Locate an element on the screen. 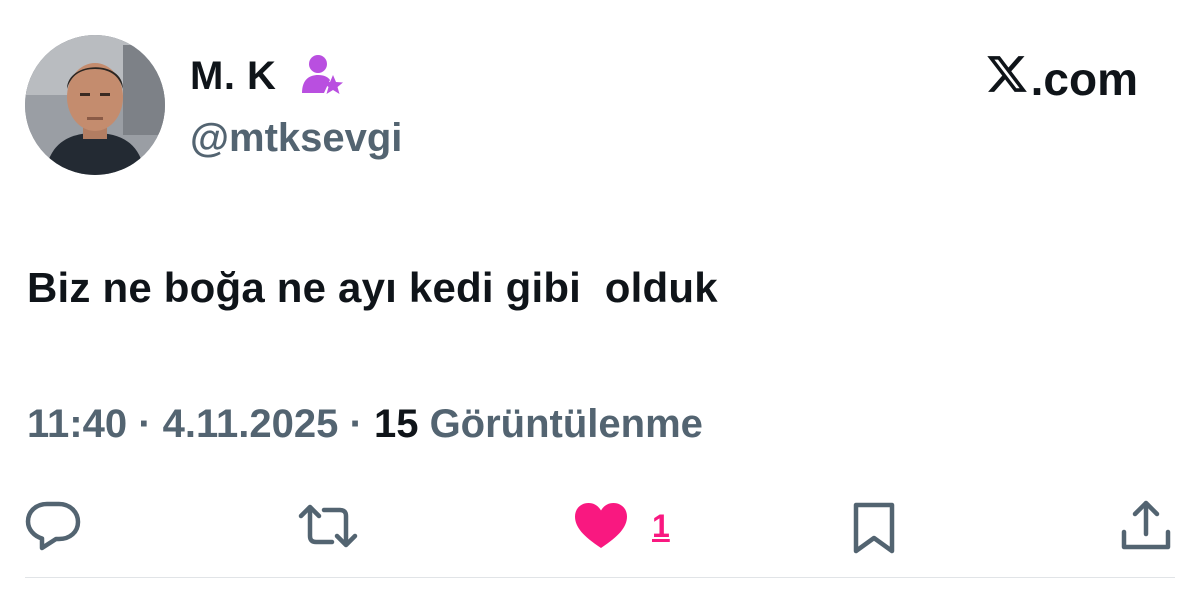 This screenshot has width=1200, height=595. reply-button is located at coordinates (53, 526).